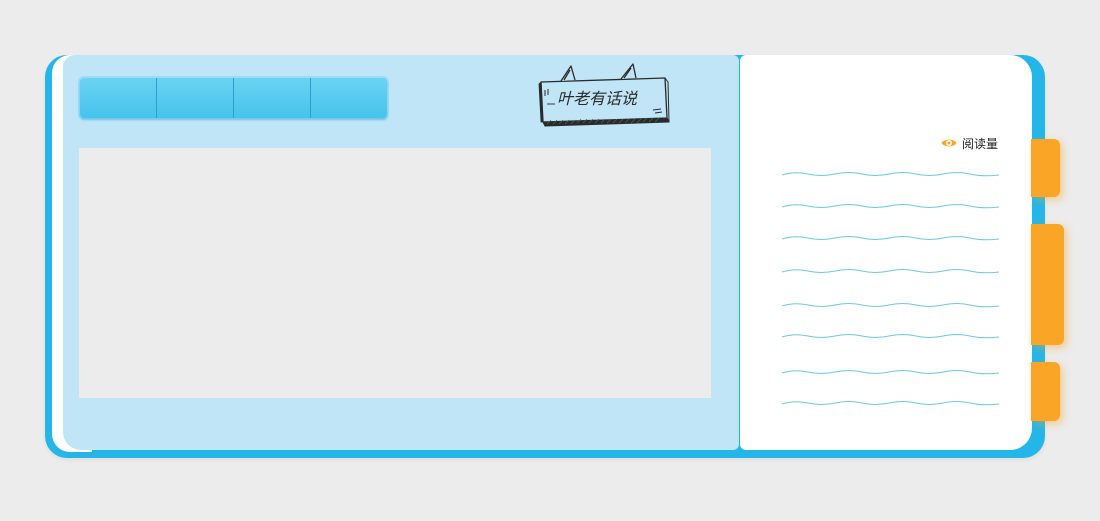 Image resolution: width=1100 pixels, height=521 pixels. I want to click on sketch-logo: 叶老有话说, so click(602, 96).